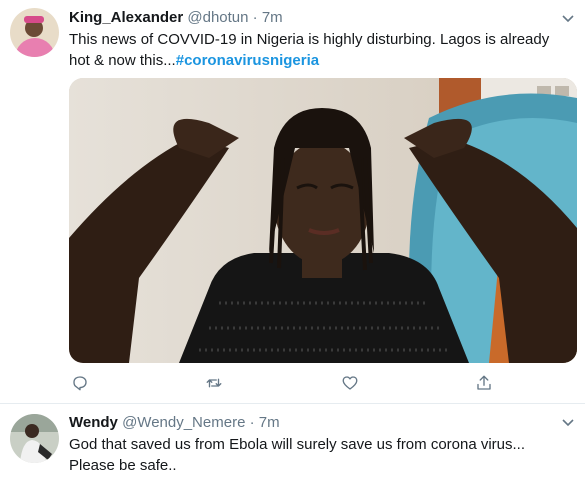  What do you see at coordinates (284, 383) in the screenshot?
I see `tweet-actions` at bounding box center [284, 383].